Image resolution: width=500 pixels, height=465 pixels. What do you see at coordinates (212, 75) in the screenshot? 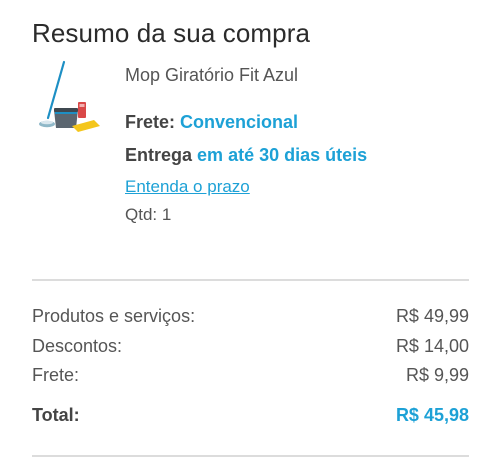
I see `product-name: Mop Giratório Fit Azul` at bounding box center [212, 75].